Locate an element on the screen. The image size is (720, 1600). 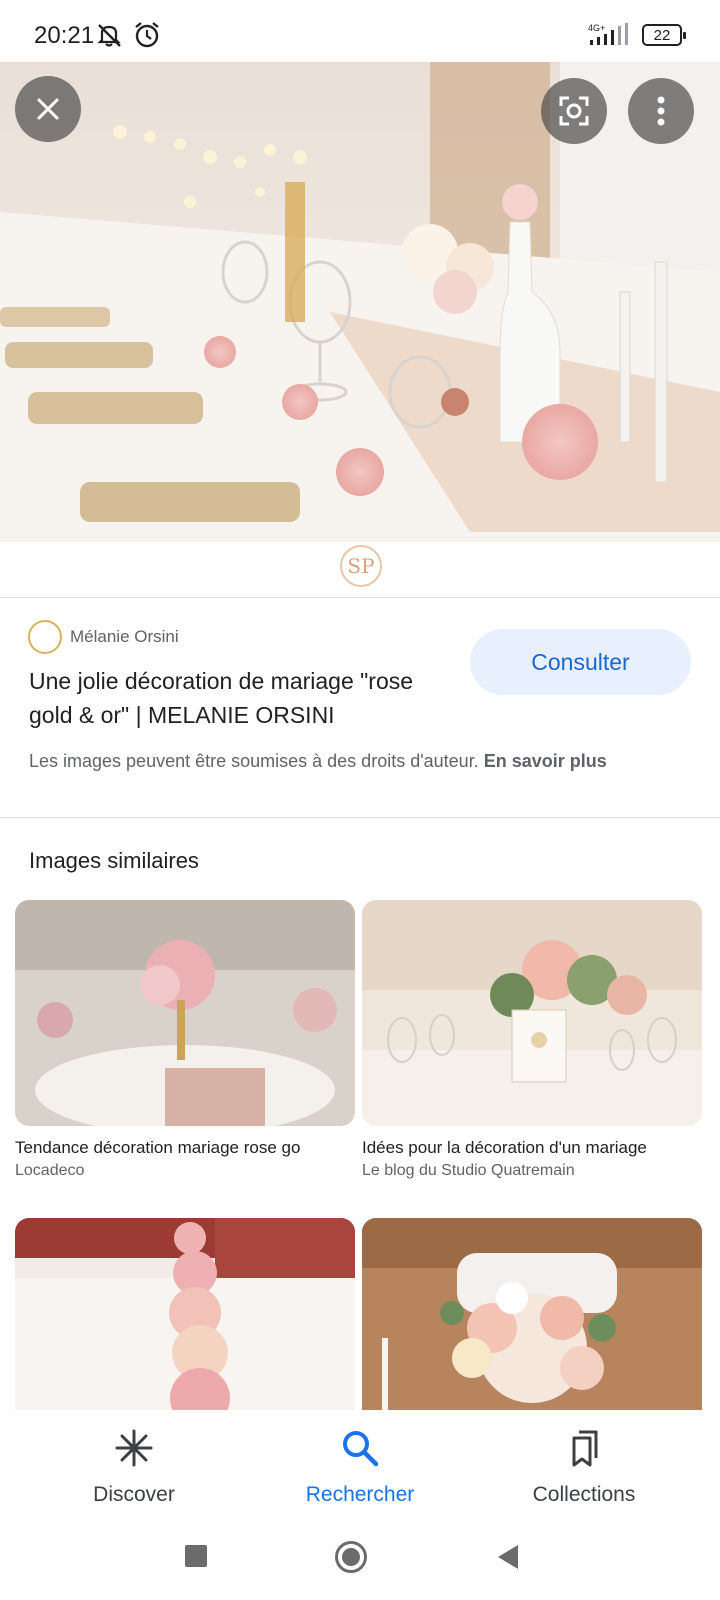
lens-icon is located at coordinates (574, 111).